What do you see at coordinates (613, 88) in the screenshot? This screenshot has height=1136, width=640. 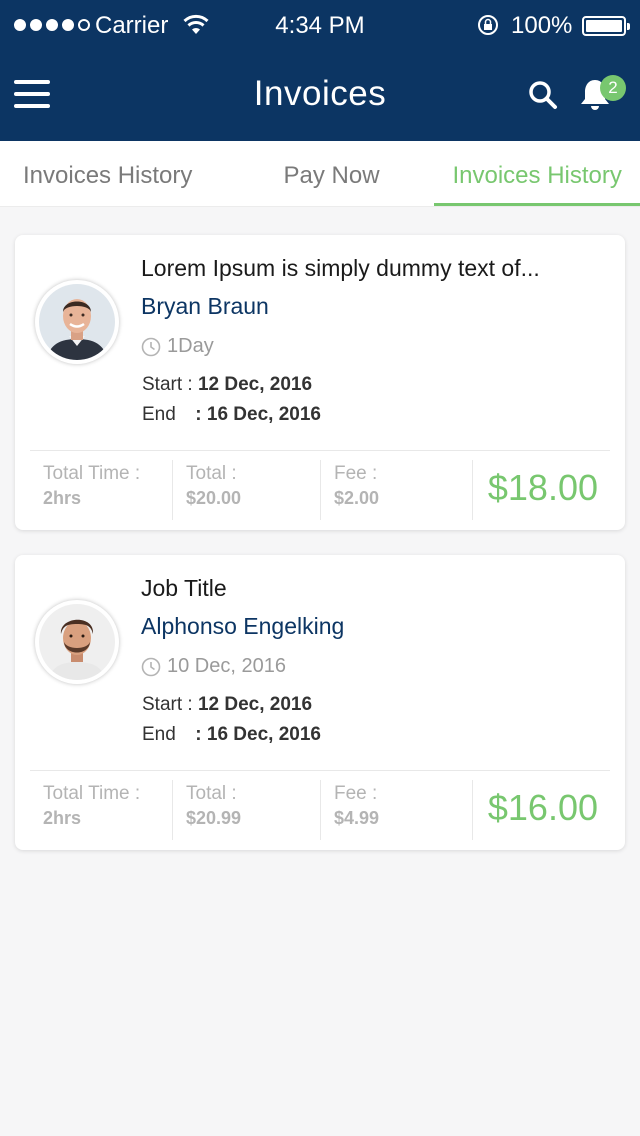 I see `notification-badge: 2` at bounding box center [613, 88].